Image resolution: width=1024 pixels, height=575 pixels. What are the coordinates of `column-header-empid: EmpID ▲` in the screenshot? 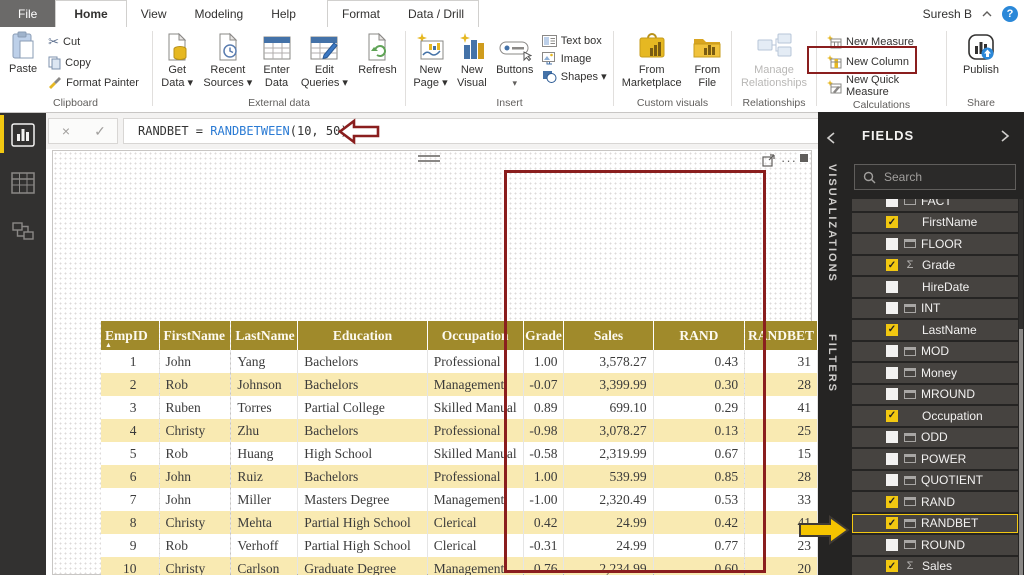 It's located at (130, 335).